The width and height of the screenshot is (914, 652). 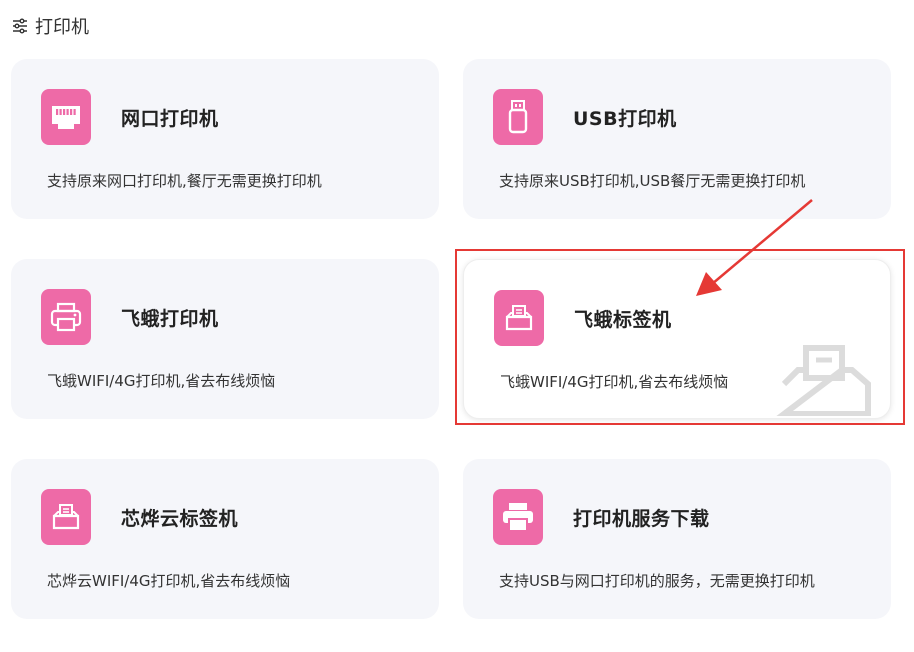 I want to click on card-xinye-label-printer: 芯烨云标签机 芯烨云WIFI/4G打印机,省去布线烦恼, so click(x=225, y=539).